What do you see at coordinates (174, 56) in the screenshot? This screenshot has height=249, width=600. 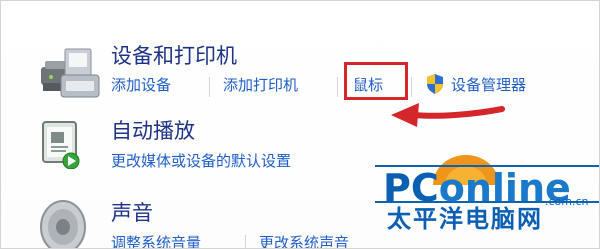 I see `devices-printers-title: 设备和打印机` at bounding box center [174, 56].